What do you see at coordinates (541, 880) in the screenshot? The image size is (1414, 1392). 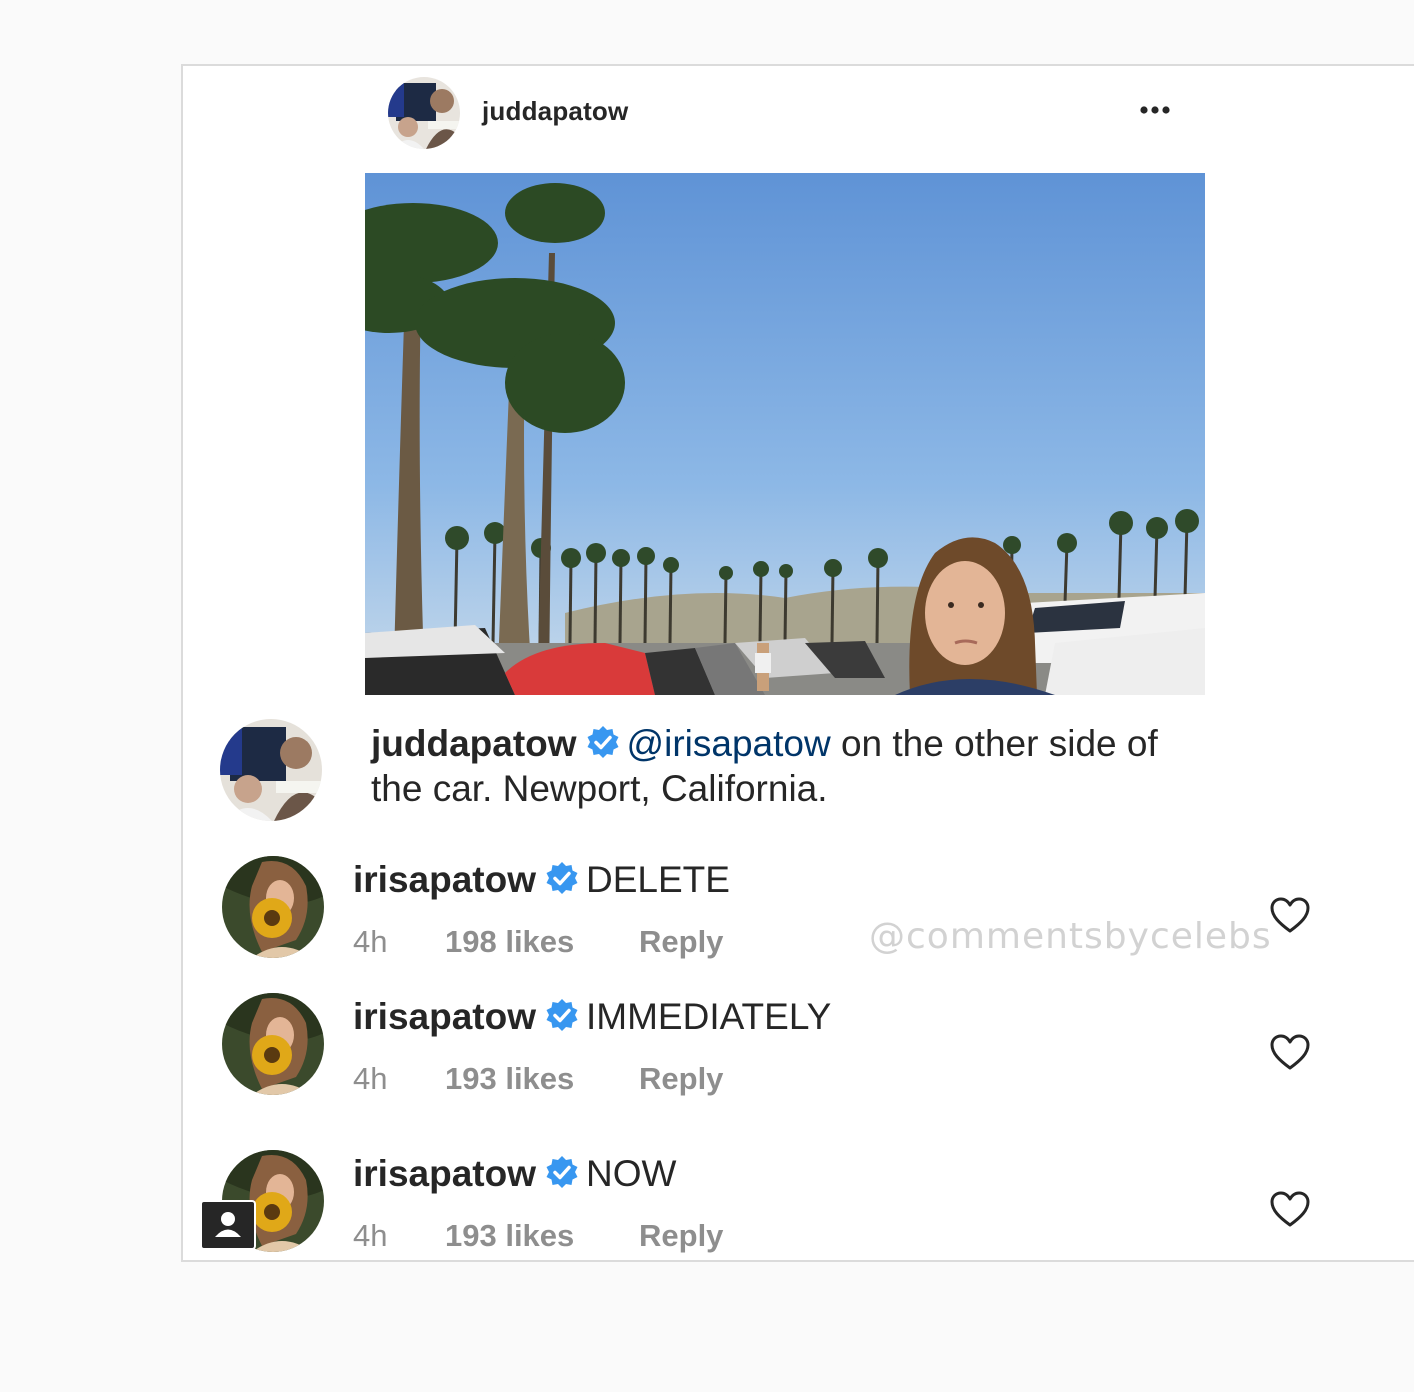 I see `comment-body: irisapatow DELETE` at bounding box center [541, 880].